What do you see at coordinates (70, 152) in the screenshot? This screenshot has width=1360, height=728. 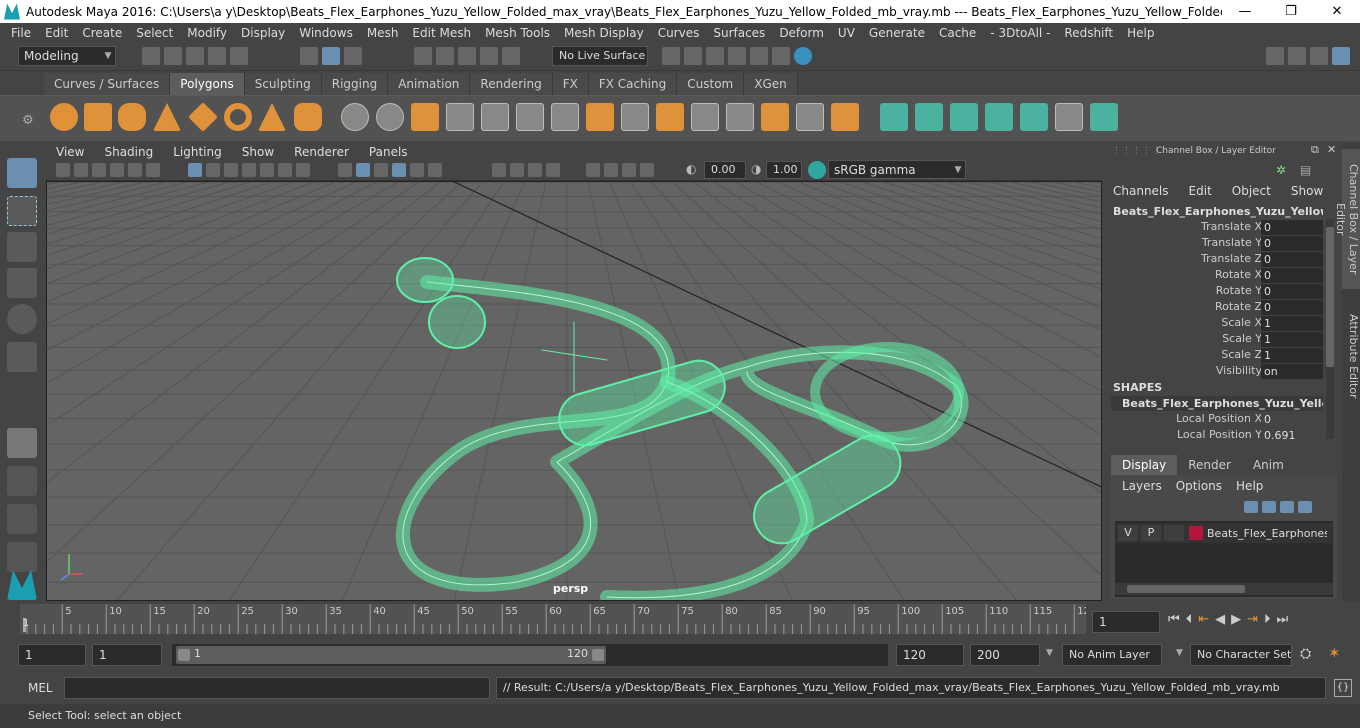 I see `viewport-menu-view: View` at bounding box center [70, 152].